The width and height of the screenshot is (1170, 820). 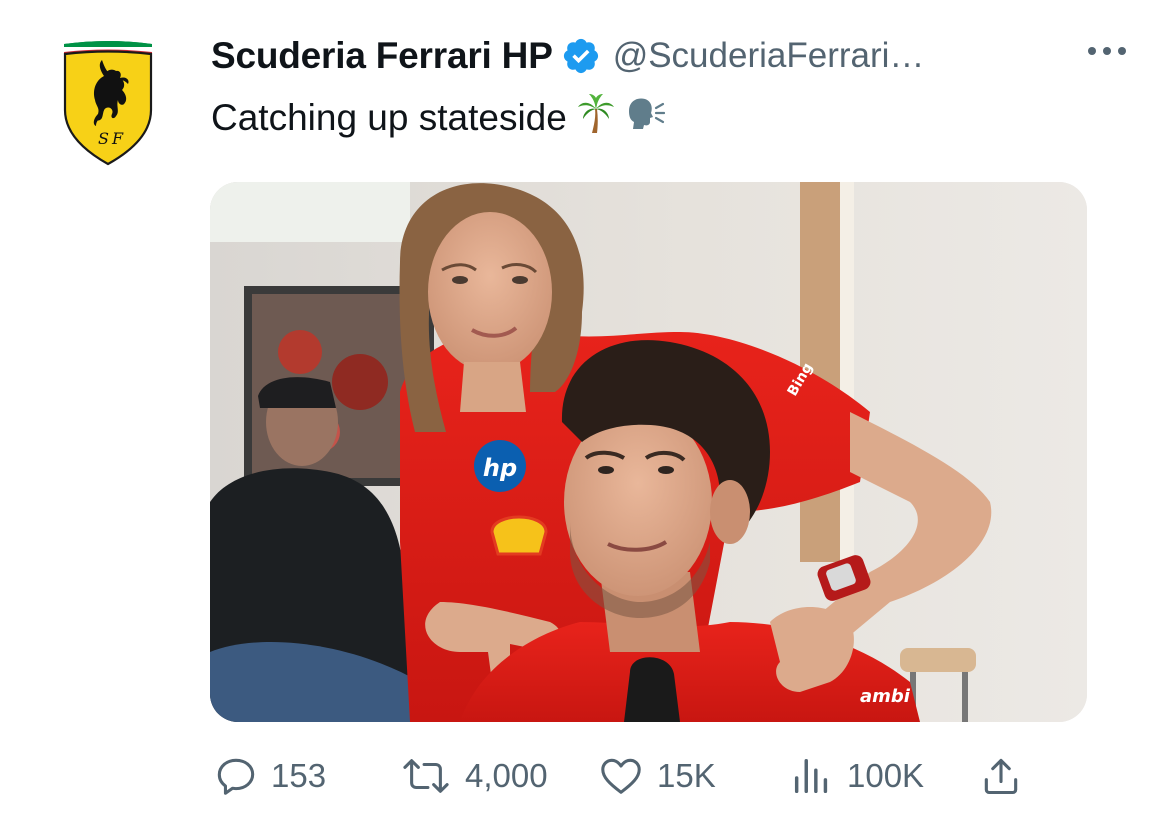 I want to click on avatar: S F, so click(x=108, y=103).